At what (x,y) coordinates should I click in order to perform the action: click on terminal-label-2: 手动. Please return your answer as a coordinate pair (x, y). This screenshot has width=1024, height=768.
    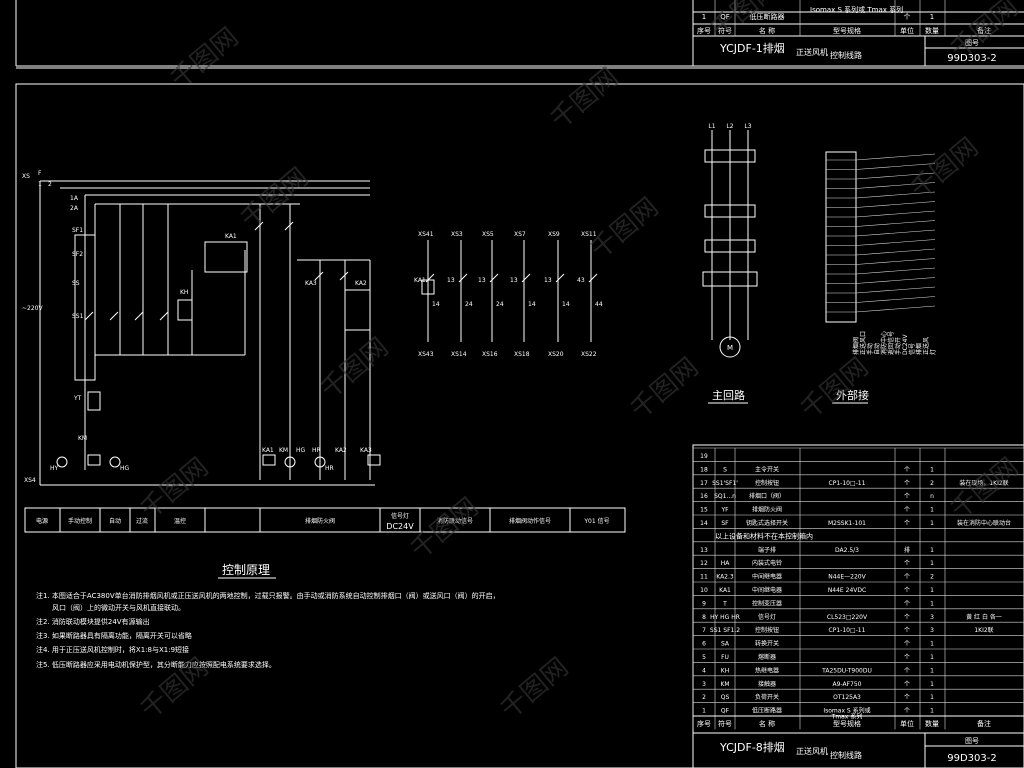
    Looking at the image, I should click on (870, 349).